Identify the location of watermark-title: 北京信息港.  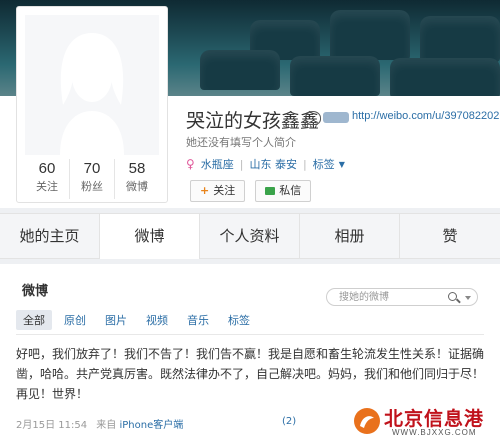
(434, 419).